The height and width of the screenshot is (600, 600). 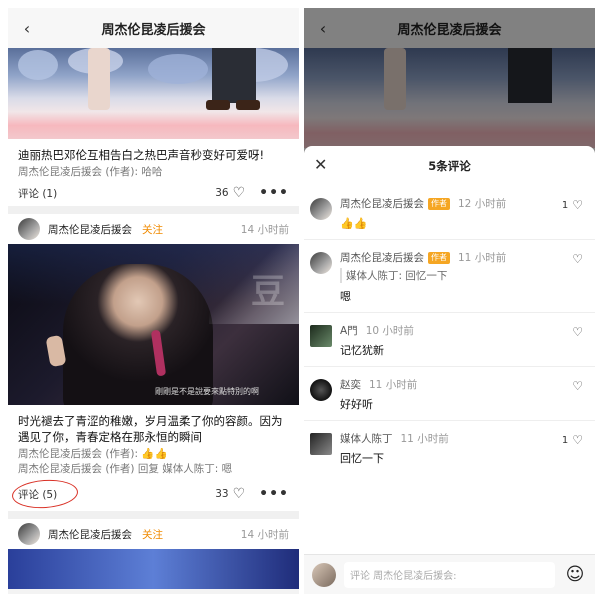 I want to click on post2-time: 14 小时前, so click(x=264, y=229).